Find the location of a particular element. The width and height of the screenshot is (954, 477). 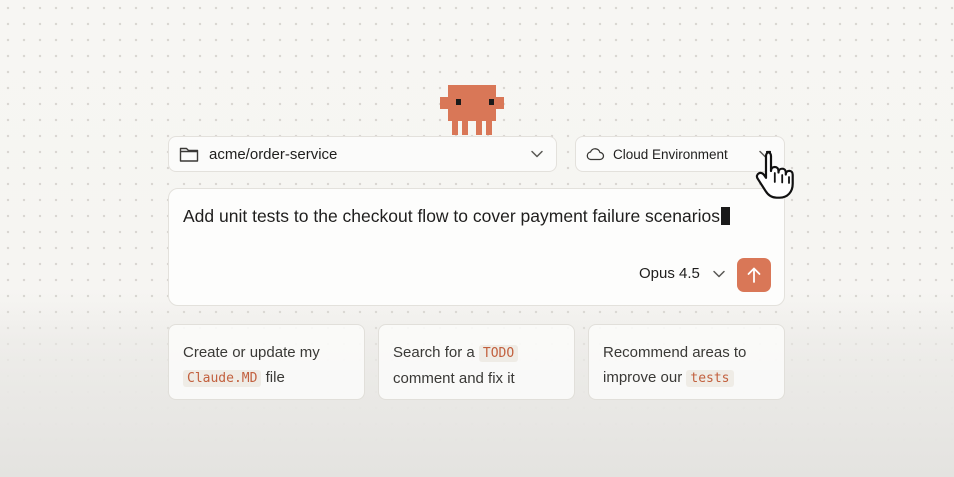

suggestion-card-todo: Search for a TODO comment and fix it is located at coordinates (476, 362).